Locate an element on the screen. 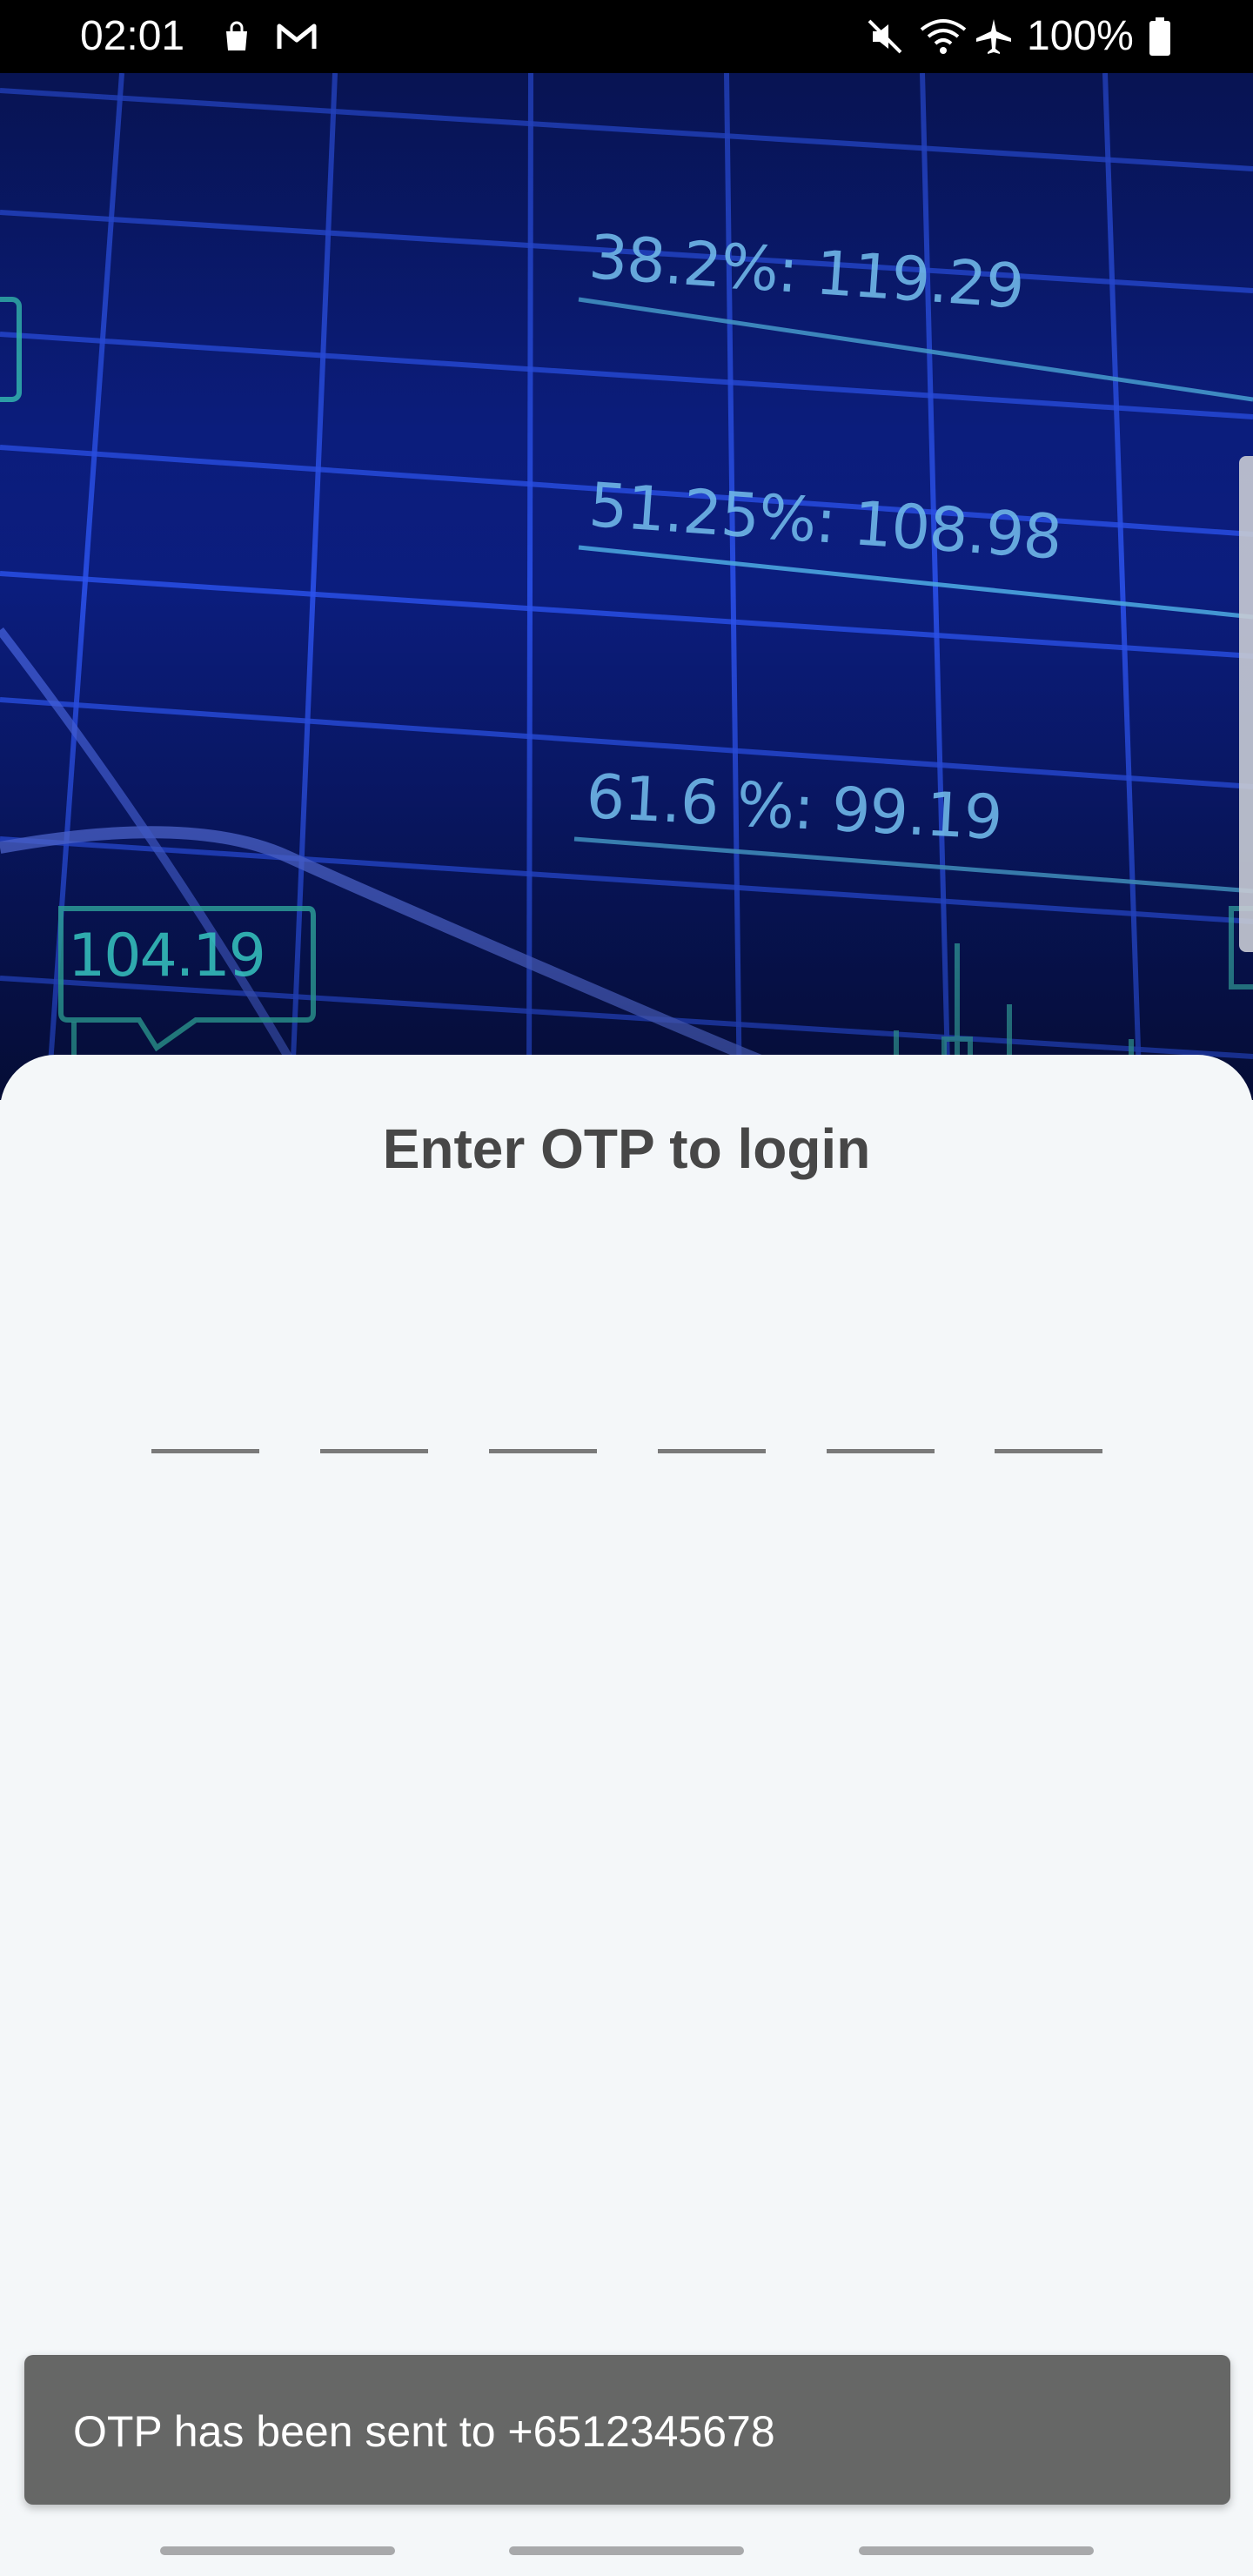  price-tag-label: 104.19 is located at coordinates (167, 956).